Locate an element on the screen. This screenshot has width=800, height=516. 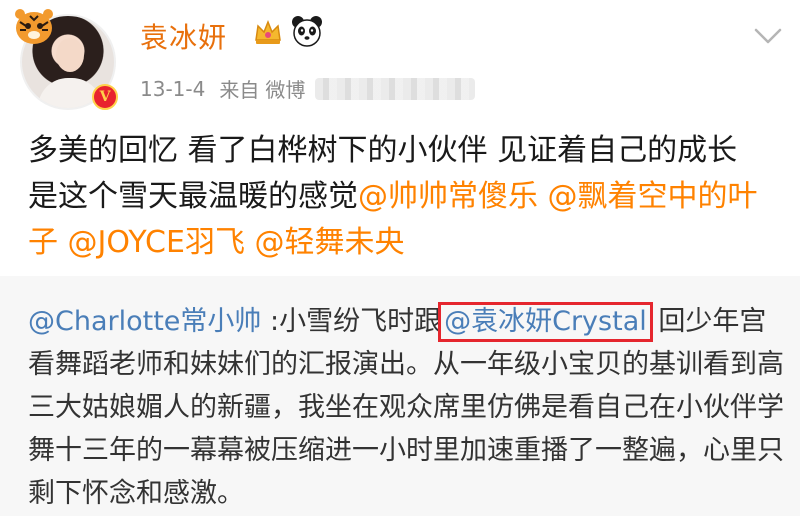
repost-author-link: @Charlotte常小帅 is located at coordinates (144, 321).